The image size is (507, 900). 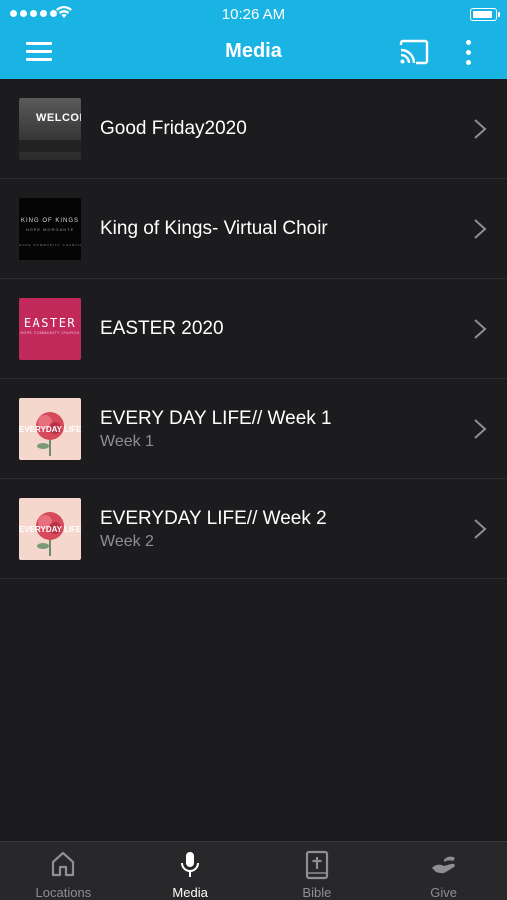 What do you see at coordinates (162, 328) in the screenshot?
I see `media-item-title: EASTER 2020` at bounding box center [162, 328].